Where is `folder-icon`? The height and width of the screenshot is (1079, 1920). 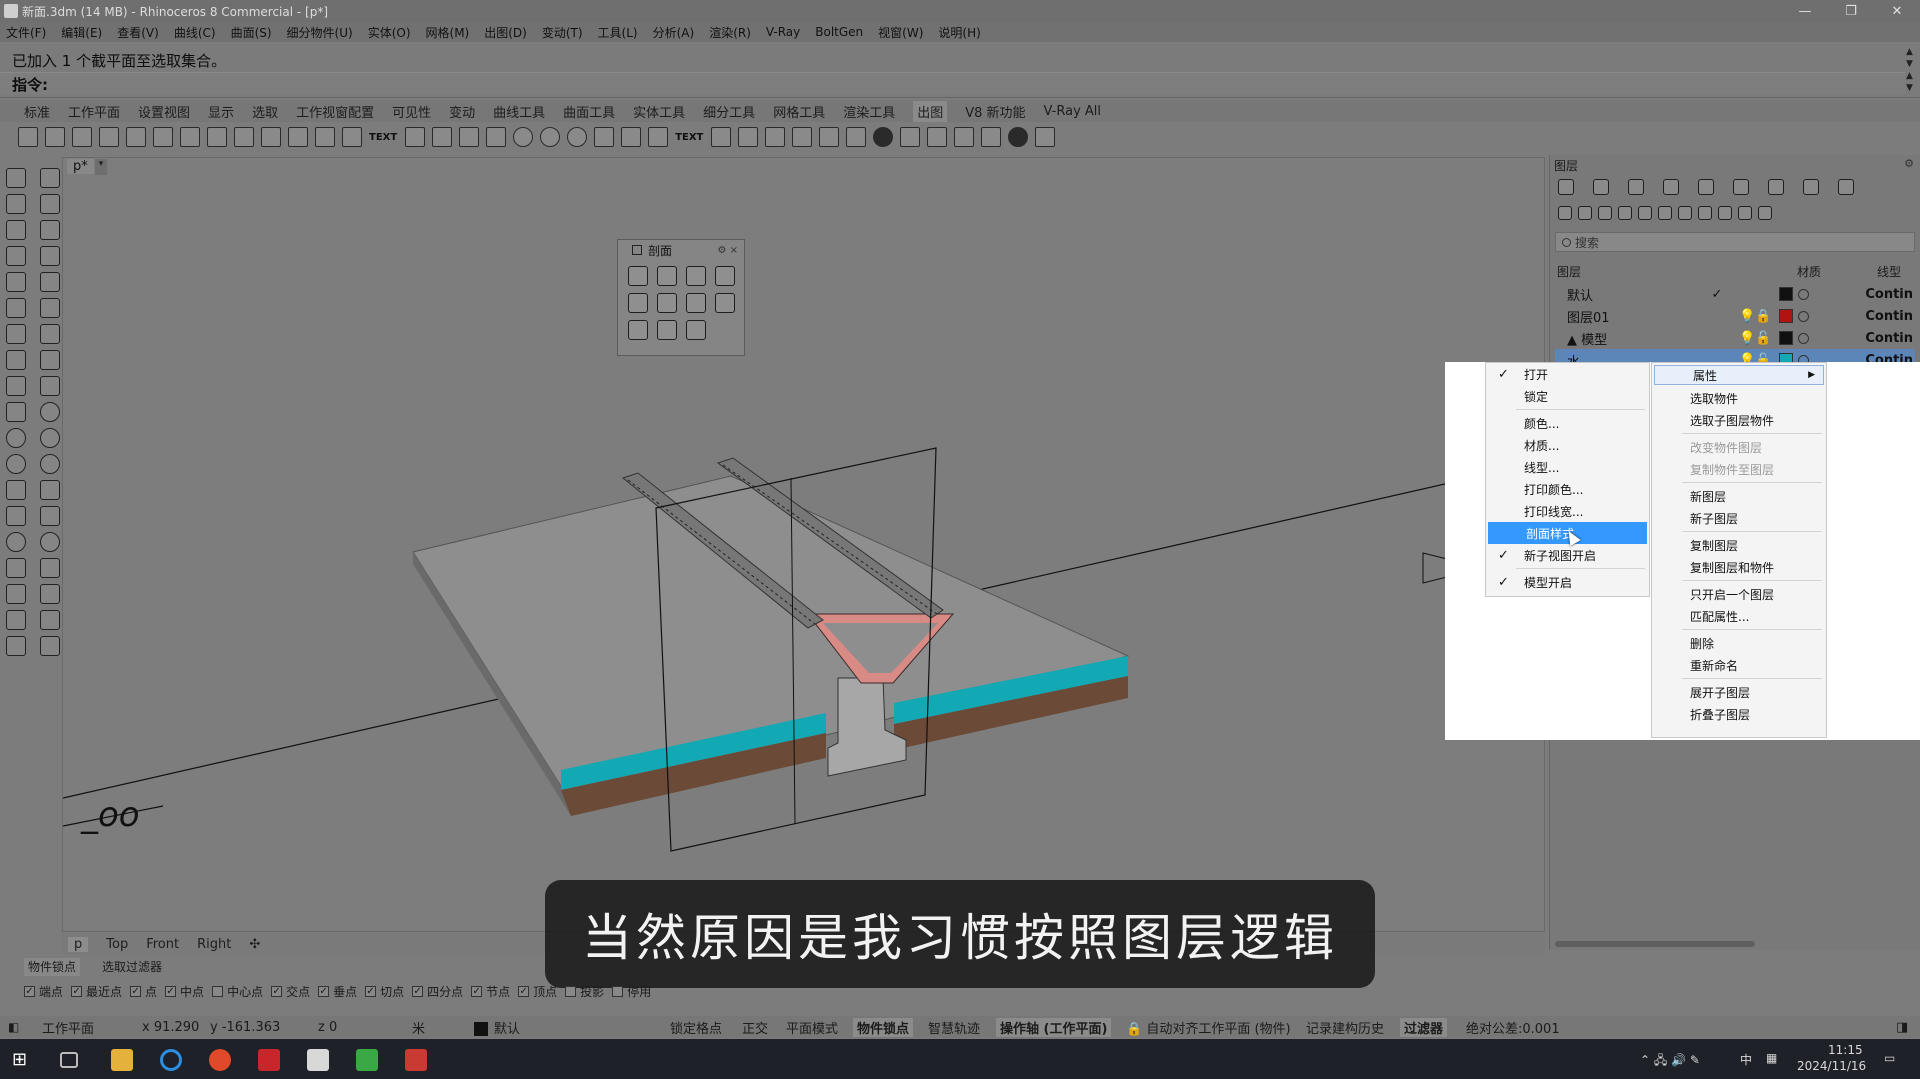 folder-icon is located at coordinates (1045, 137).